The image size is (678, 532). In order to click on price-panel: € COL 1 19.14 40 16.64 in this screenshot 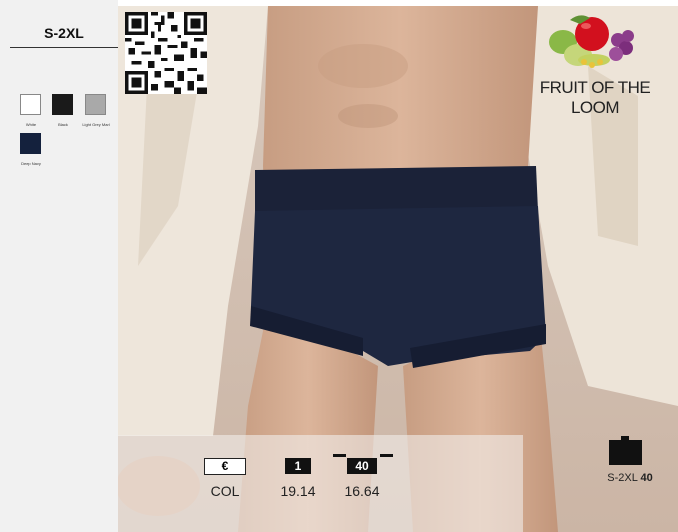, I will do `click(320, 483)`.